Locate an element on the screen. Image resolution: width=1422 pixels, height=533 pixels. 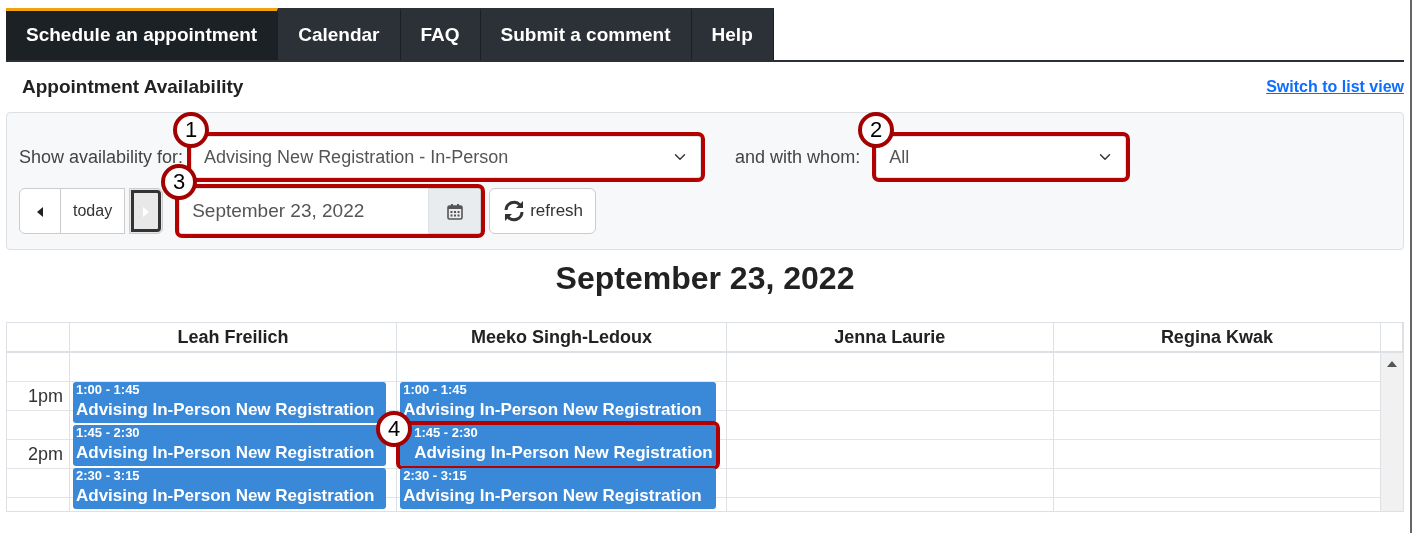
calendar-icon is located at coordinates (454, 211).